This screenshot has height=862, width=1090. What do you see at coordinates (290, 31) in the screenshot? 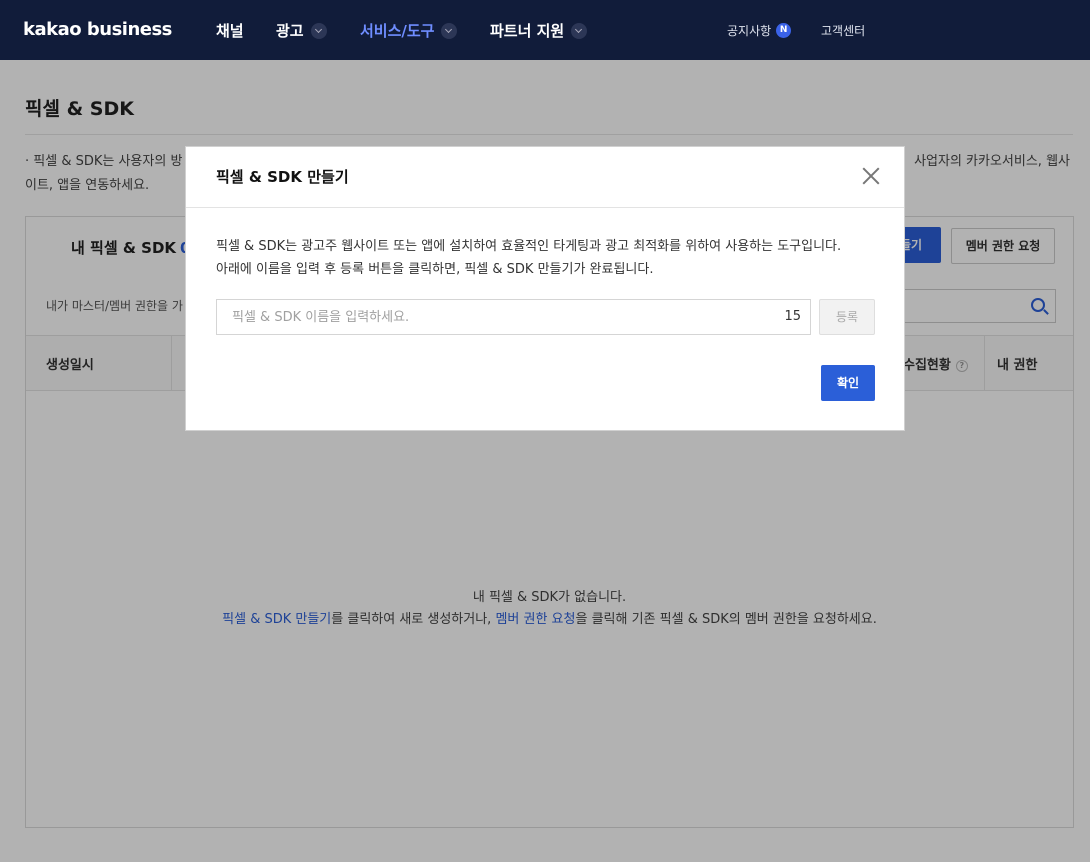
I see `nav-item-label: 광고` at bounding box center [290, 31].